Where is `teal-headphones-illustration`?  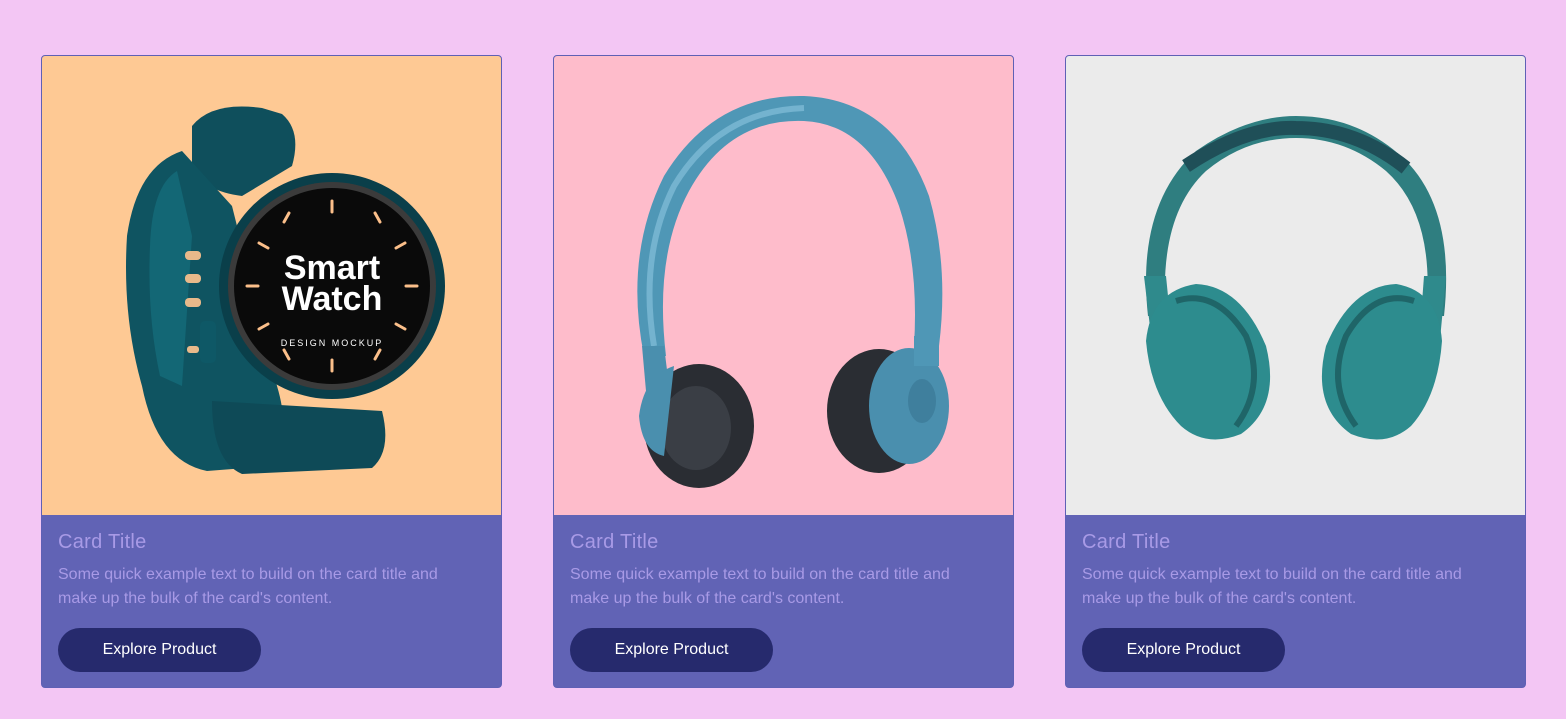
teal-headphones-illustration is located at coordinates (1295, 278).